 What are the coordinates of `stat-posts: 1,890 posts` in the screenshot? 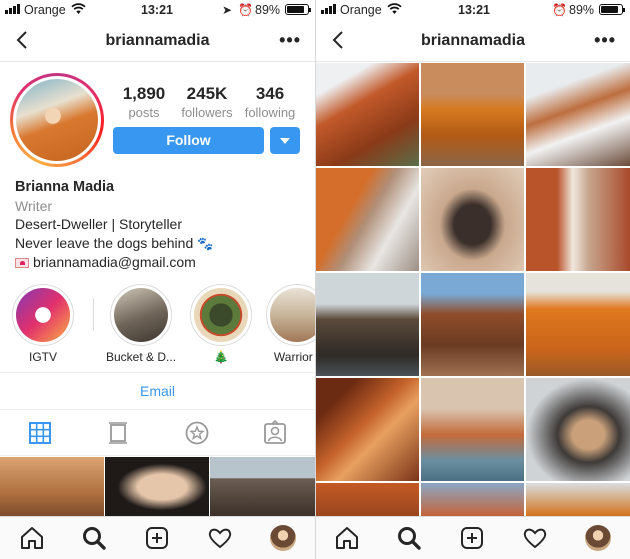 It's located at (144, 102).